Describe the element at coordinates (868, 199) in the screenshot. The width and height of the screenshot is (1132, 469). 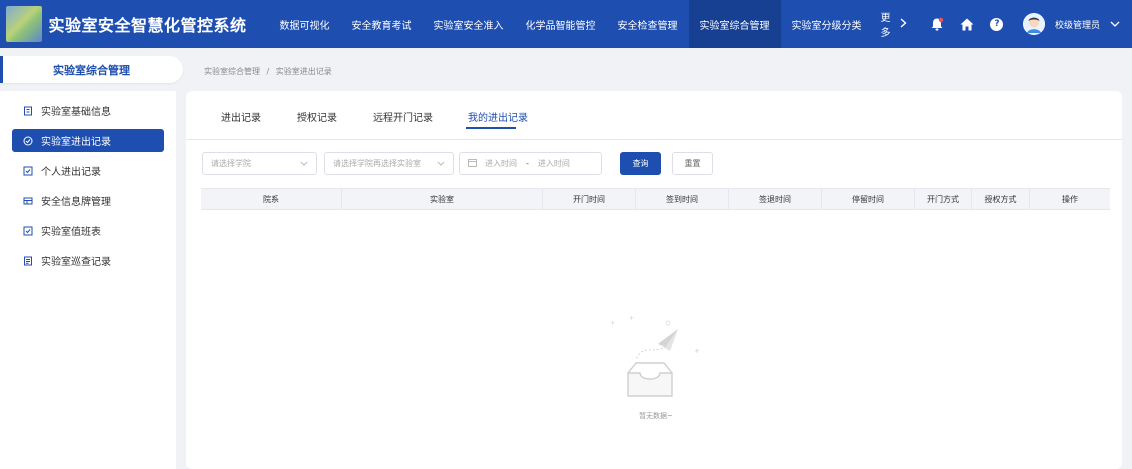
I see `column-header-stay-time: 停留时间` at that location.